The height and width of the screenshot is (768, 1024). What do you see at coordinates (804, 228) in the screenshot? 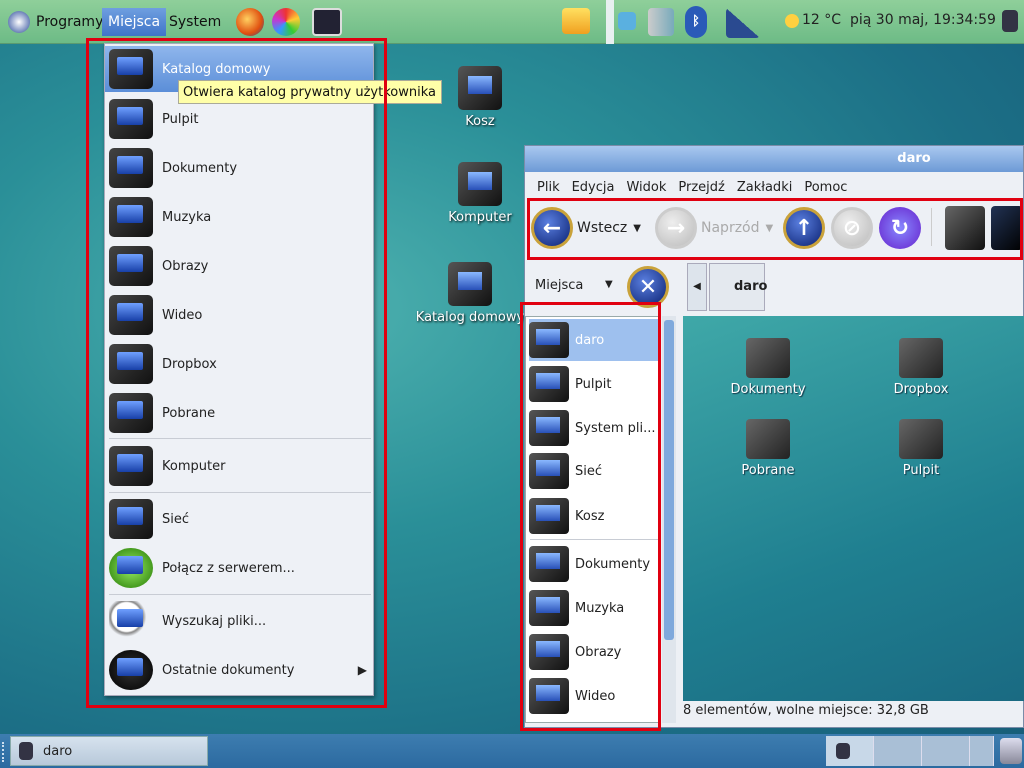
I see `up-arrow-icon: ↑` at bounding box center [804, 228].